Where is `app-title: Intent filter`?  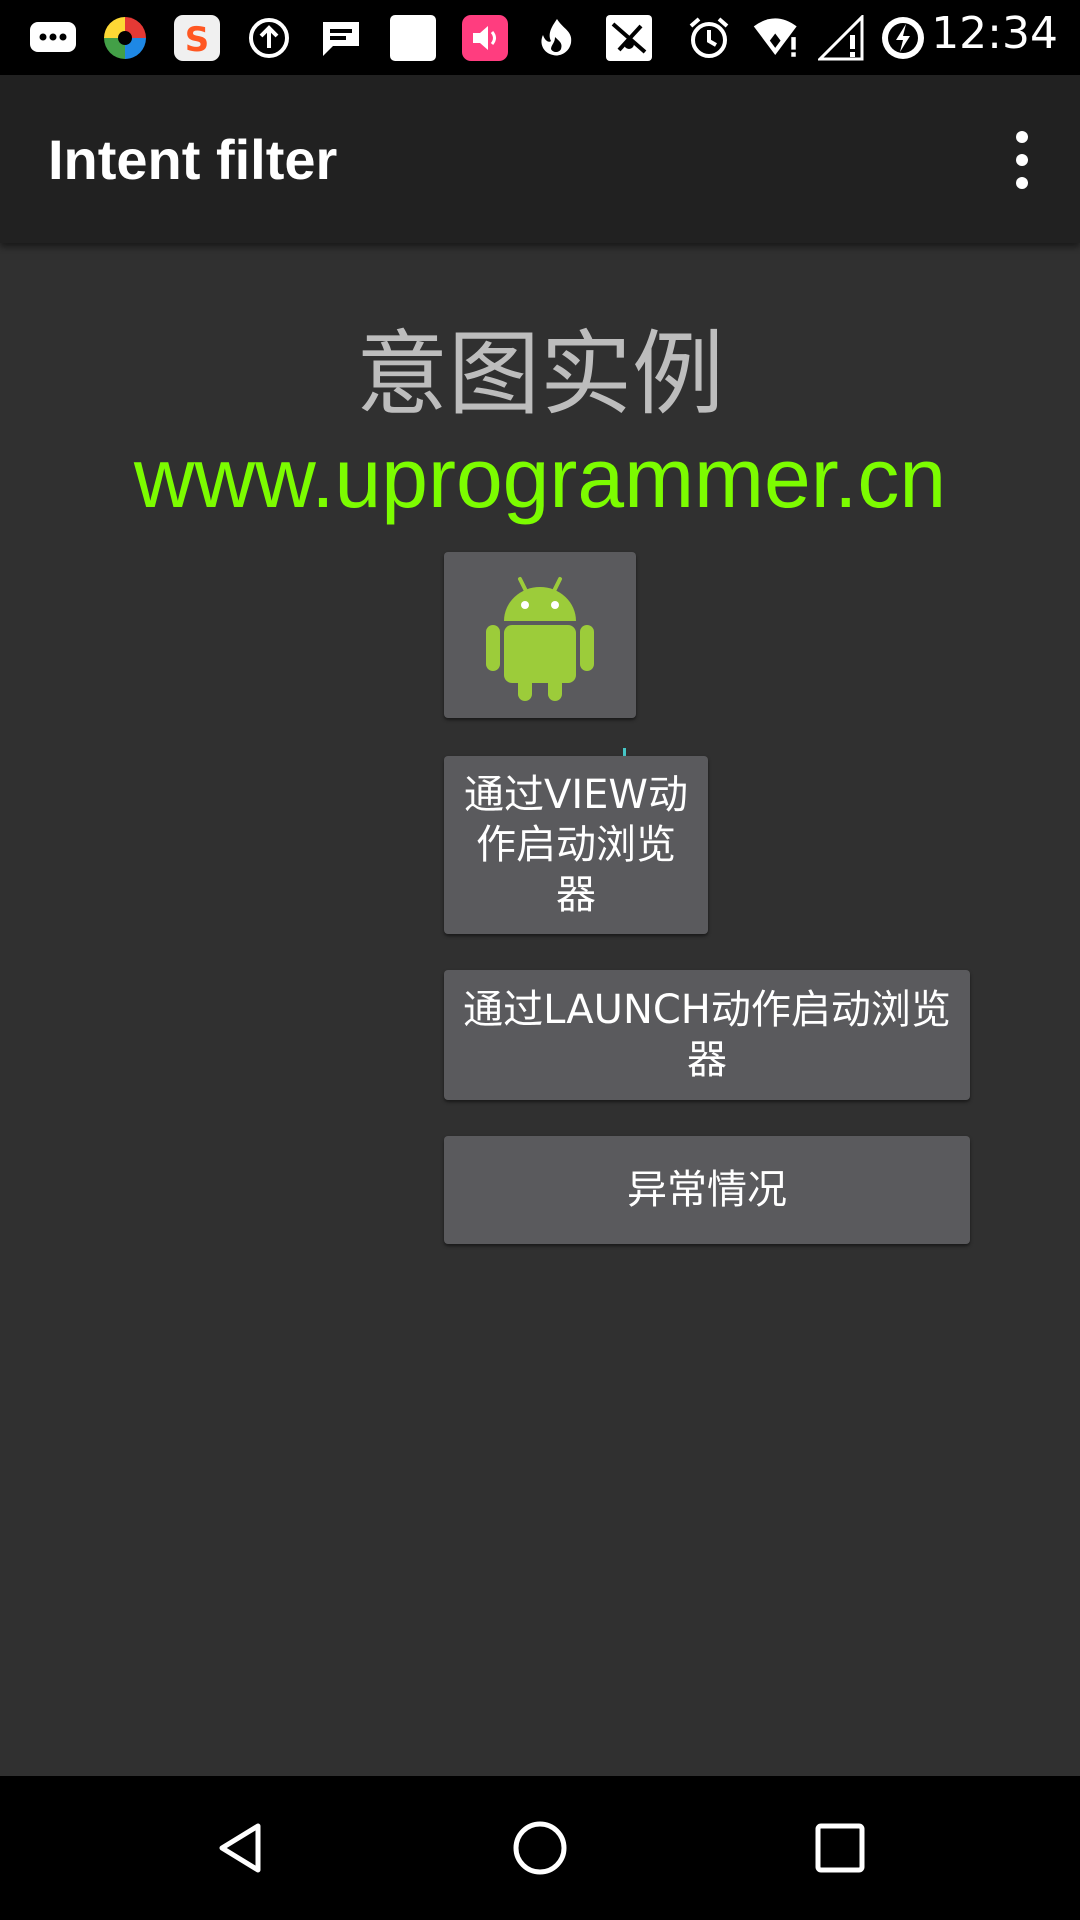 app-title: Intent filter is located at coordinates (193, 159).